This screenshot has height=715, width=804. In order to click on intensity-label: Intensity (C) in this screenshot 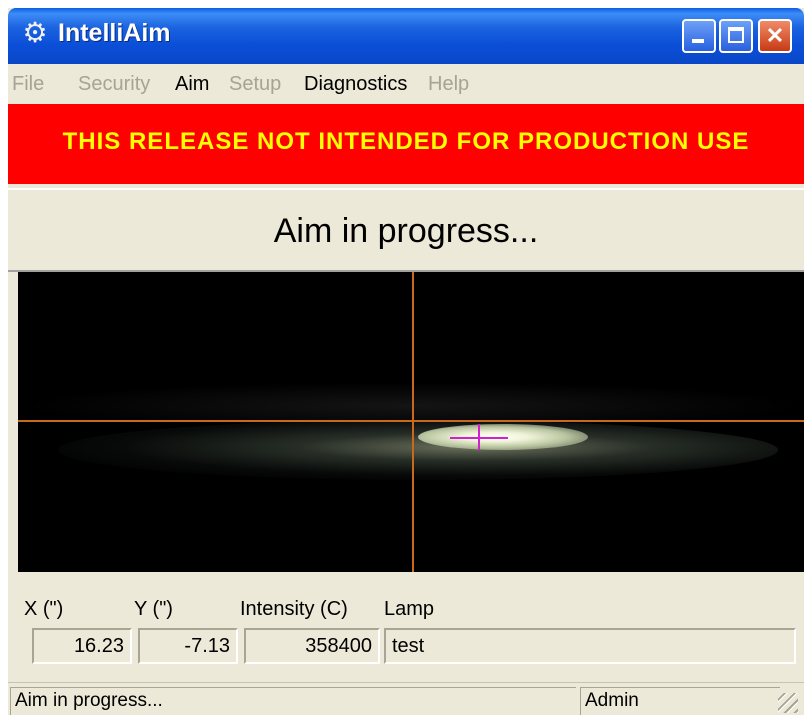, I will do `click(294, 609)`.